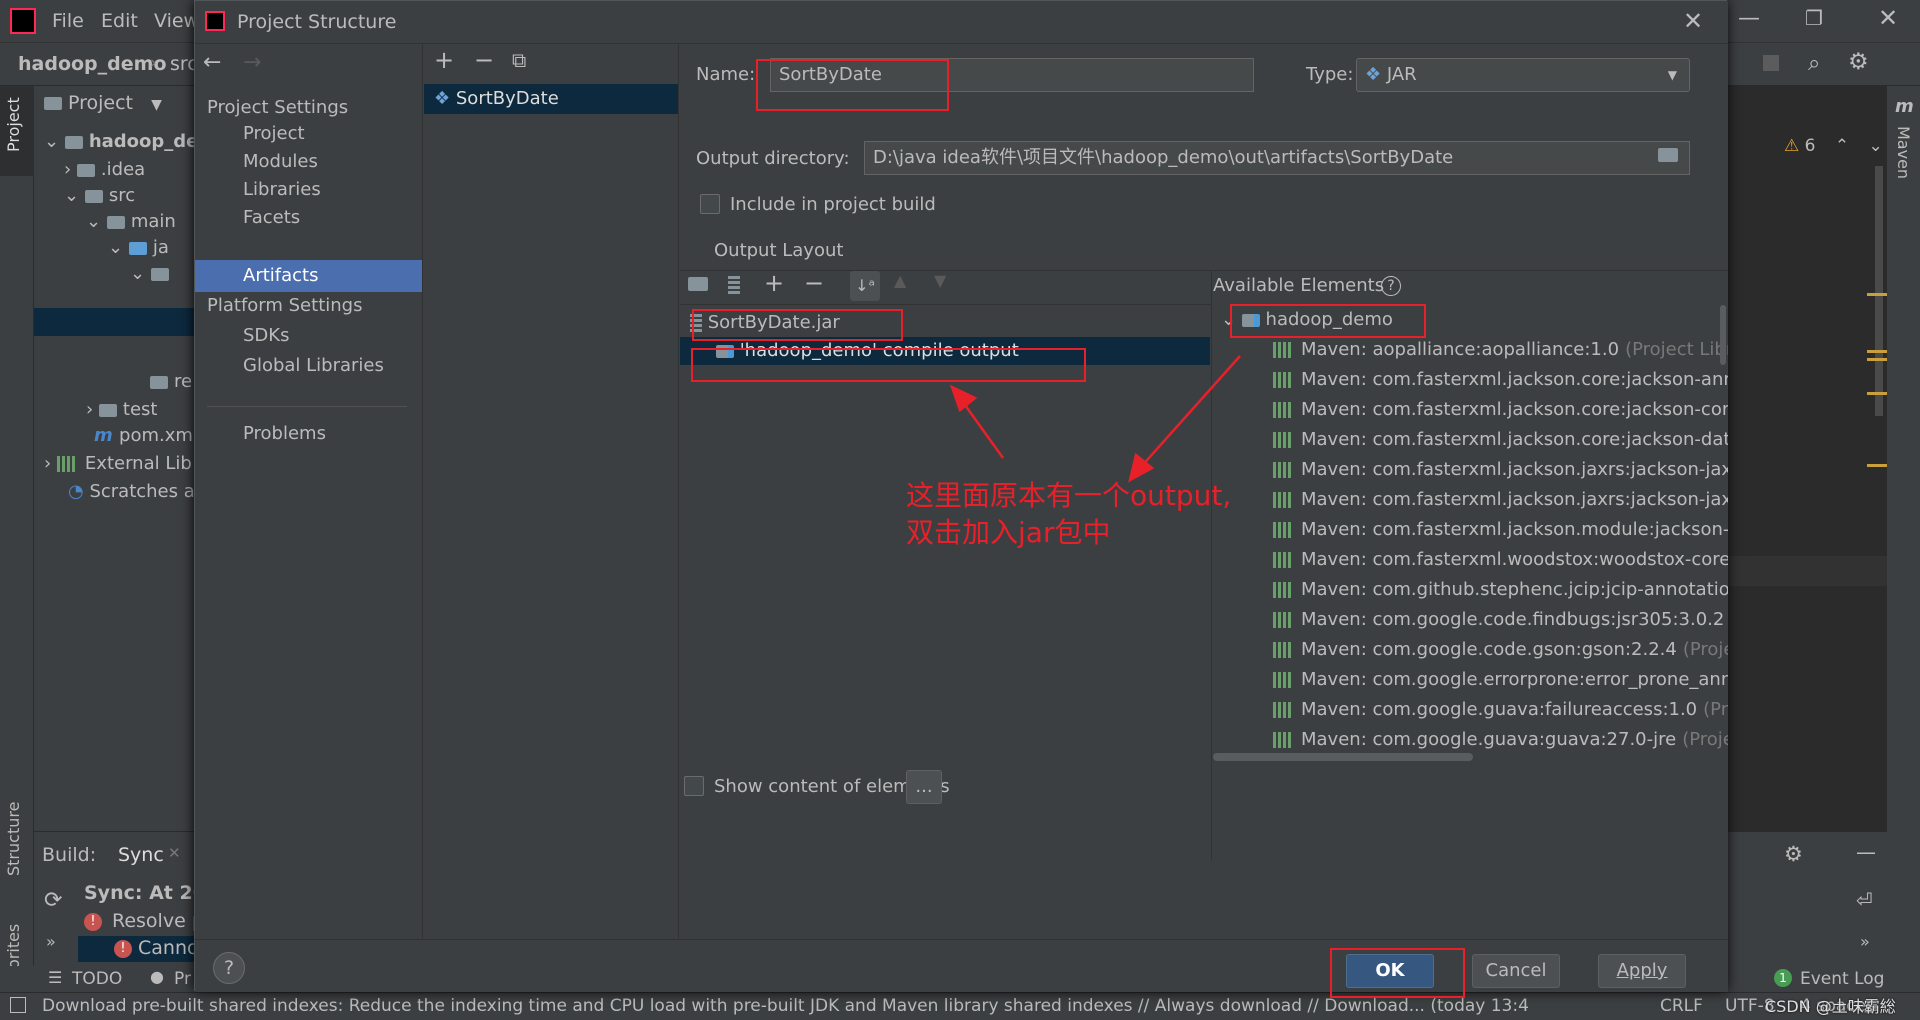 This screenshot has width=1920, height=1020. What do you see at coordinates (1190, 412) in the screenshot?
I see `arrow-to-available-root-line` at bounding box center [1190, 412].